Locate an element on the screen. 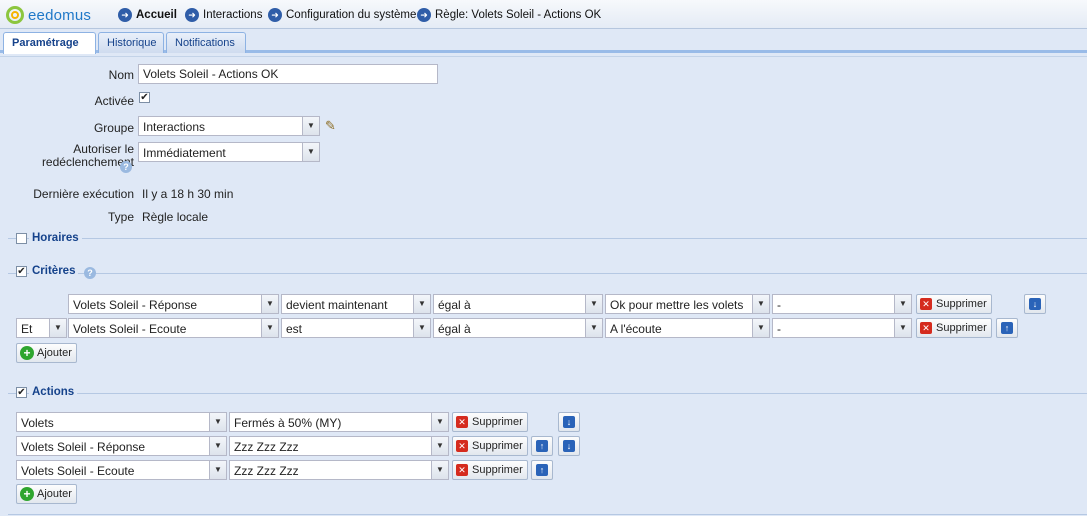 The height and width of the screenshot is (516, 1087). action-2-device-select: Volets Soleil - Réponse ▼ is located at coordinates (121, 446).